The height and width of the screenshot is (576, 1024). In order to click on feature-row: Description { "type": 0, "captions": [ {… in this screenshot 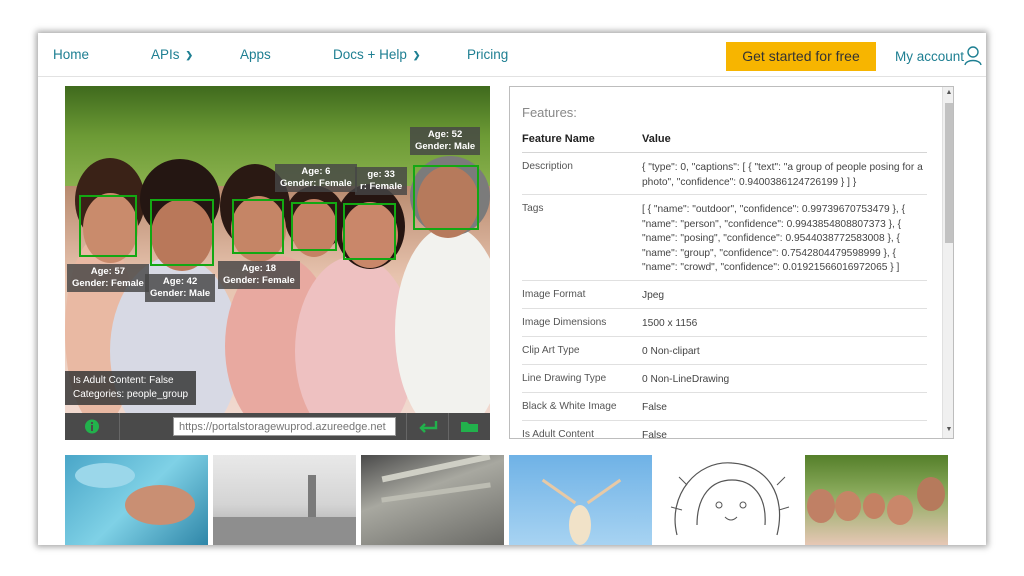, I will do `click(724, 174)`.